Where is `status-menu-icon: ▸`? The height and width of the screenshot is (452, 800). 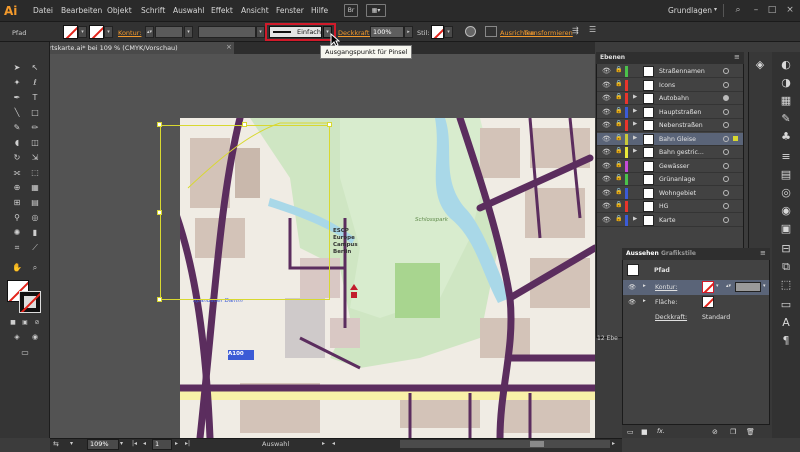
status-menu-icon: ▸ is located at coordinates (323, 443).